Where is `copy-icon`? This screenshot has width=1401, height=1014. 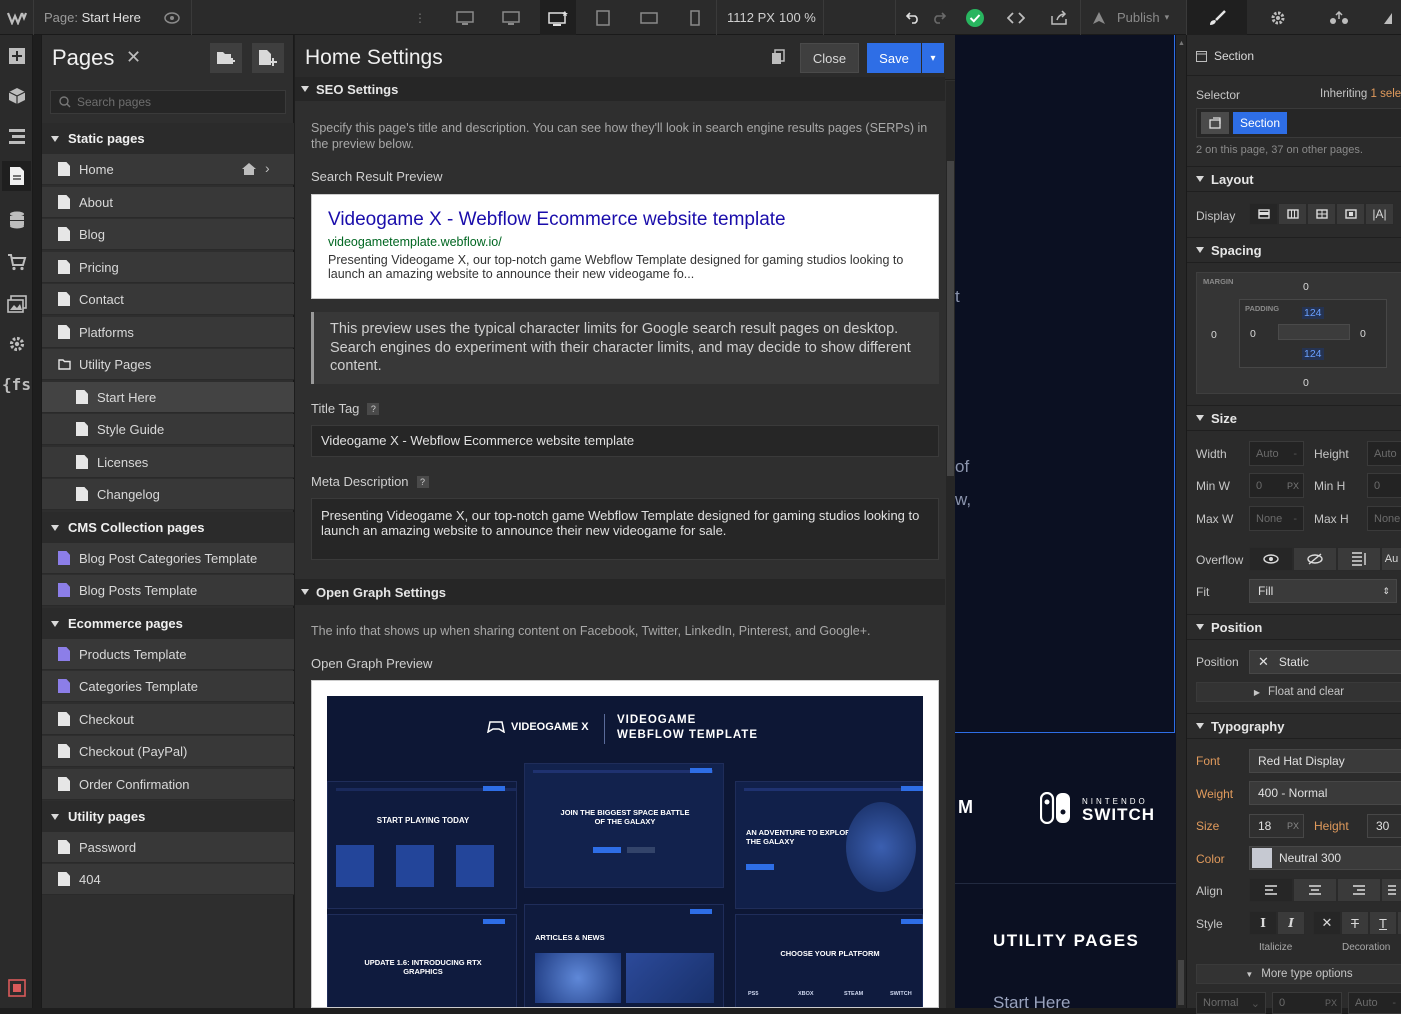 copy-icon is located at coordinates (778, 57).